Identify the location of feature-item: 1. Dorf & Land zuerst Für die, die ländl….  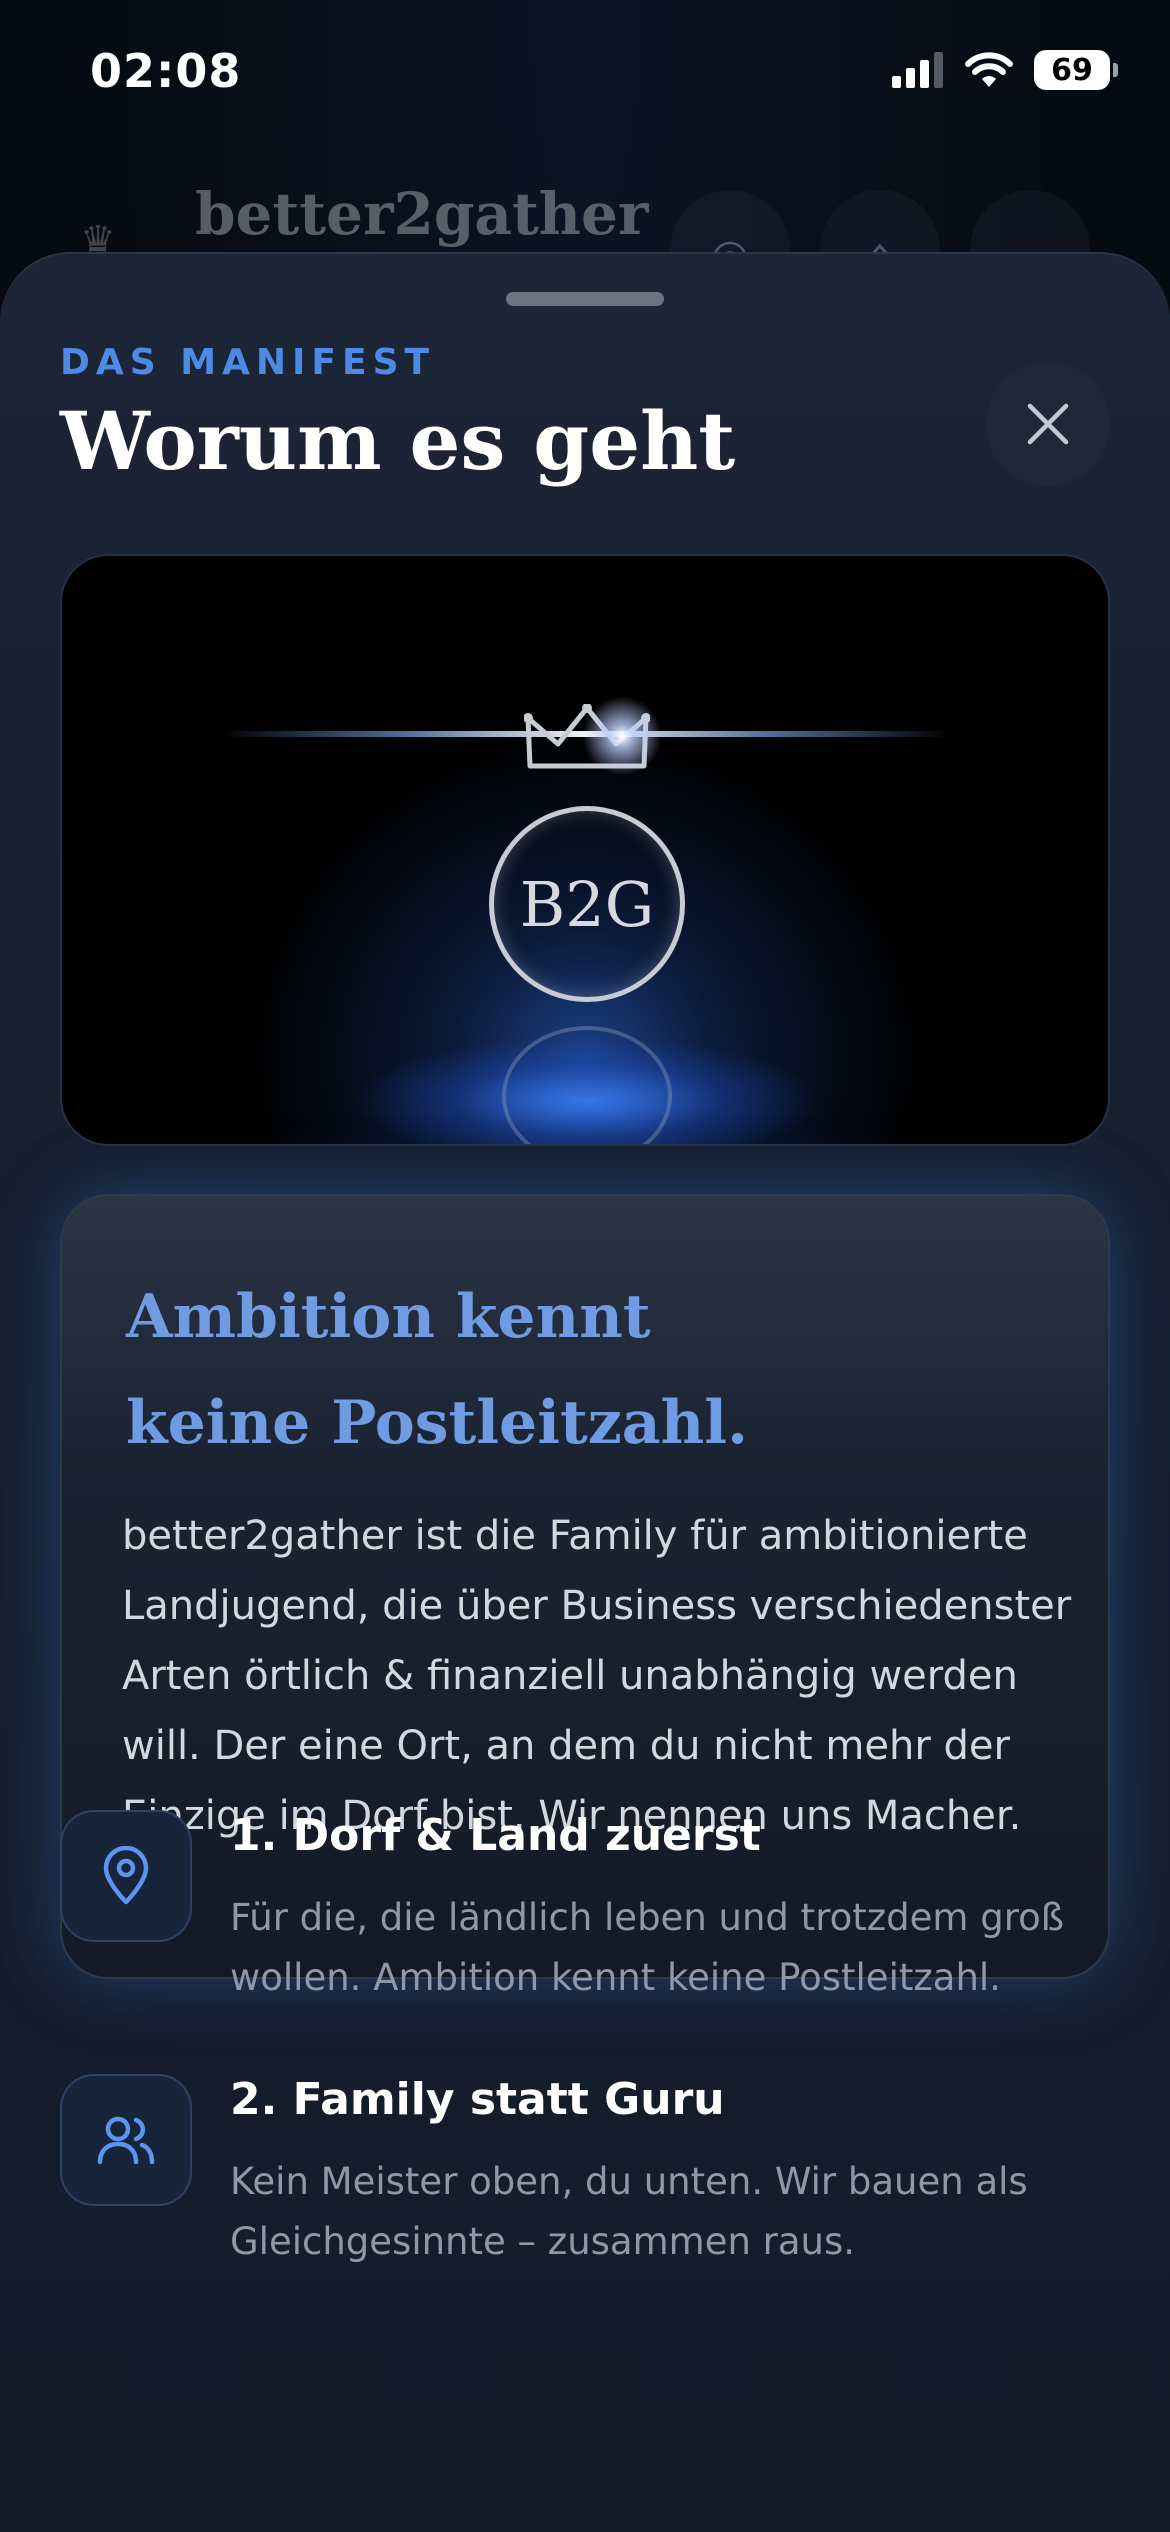
(585, 1910).